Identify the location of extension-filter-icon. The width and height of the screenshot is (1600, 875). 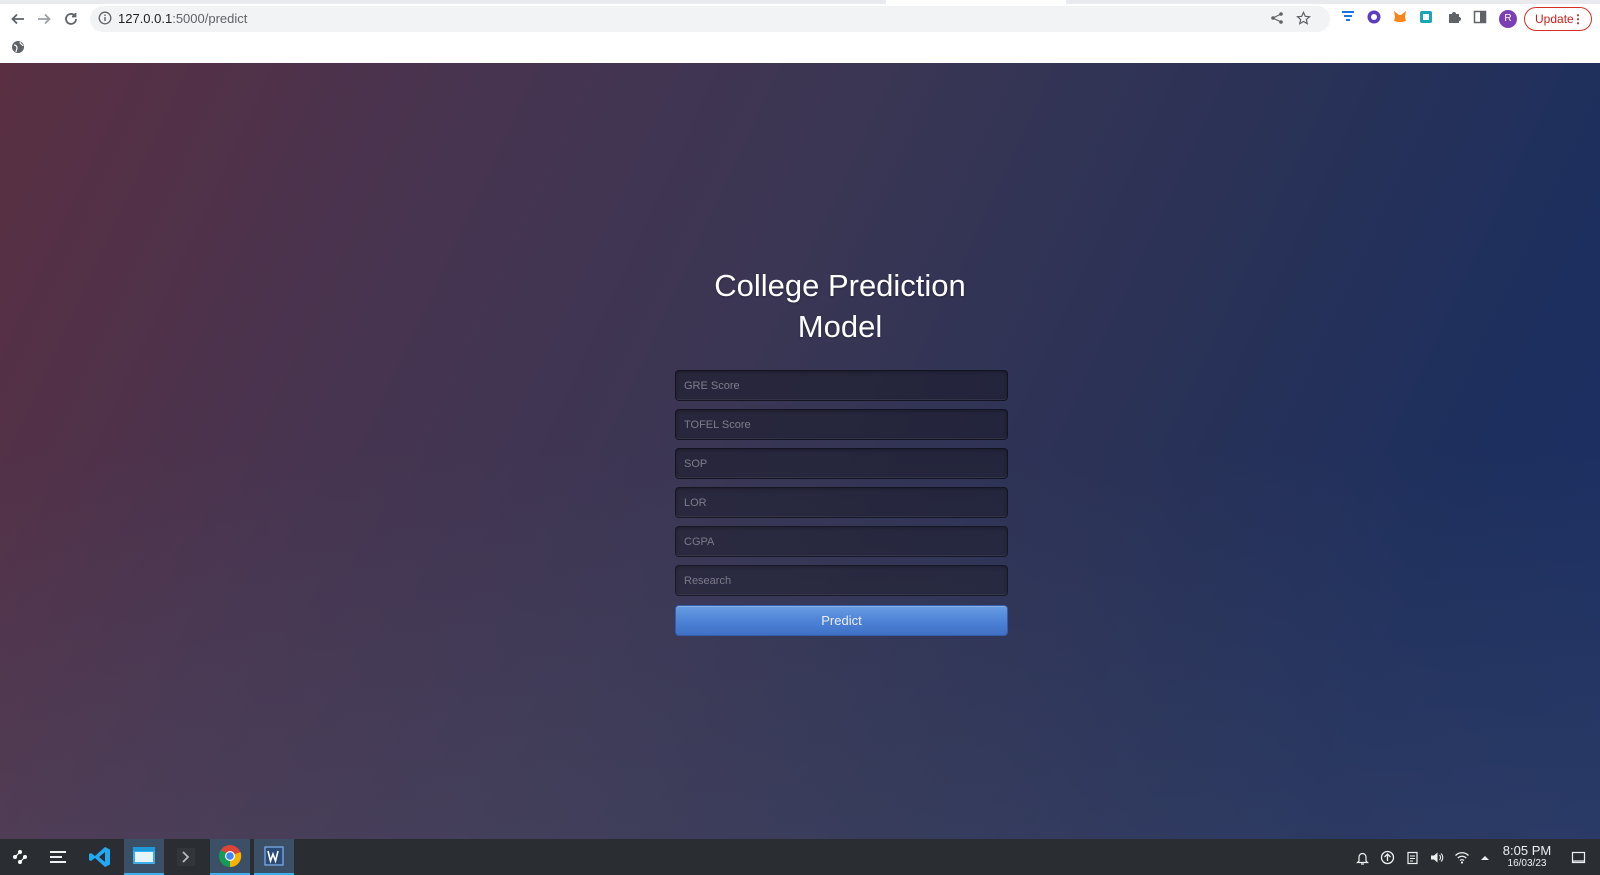
(1349, 18).